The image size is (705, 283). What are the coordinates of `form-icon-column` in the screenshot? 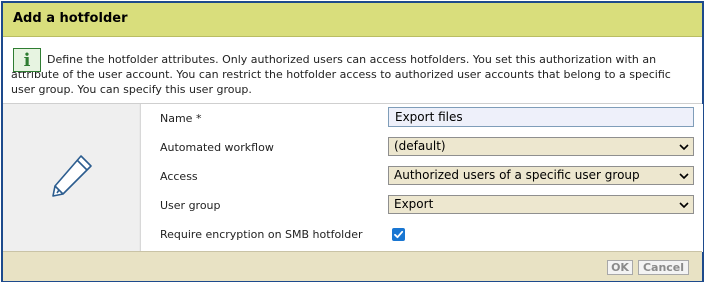 It's located at (71, 178).